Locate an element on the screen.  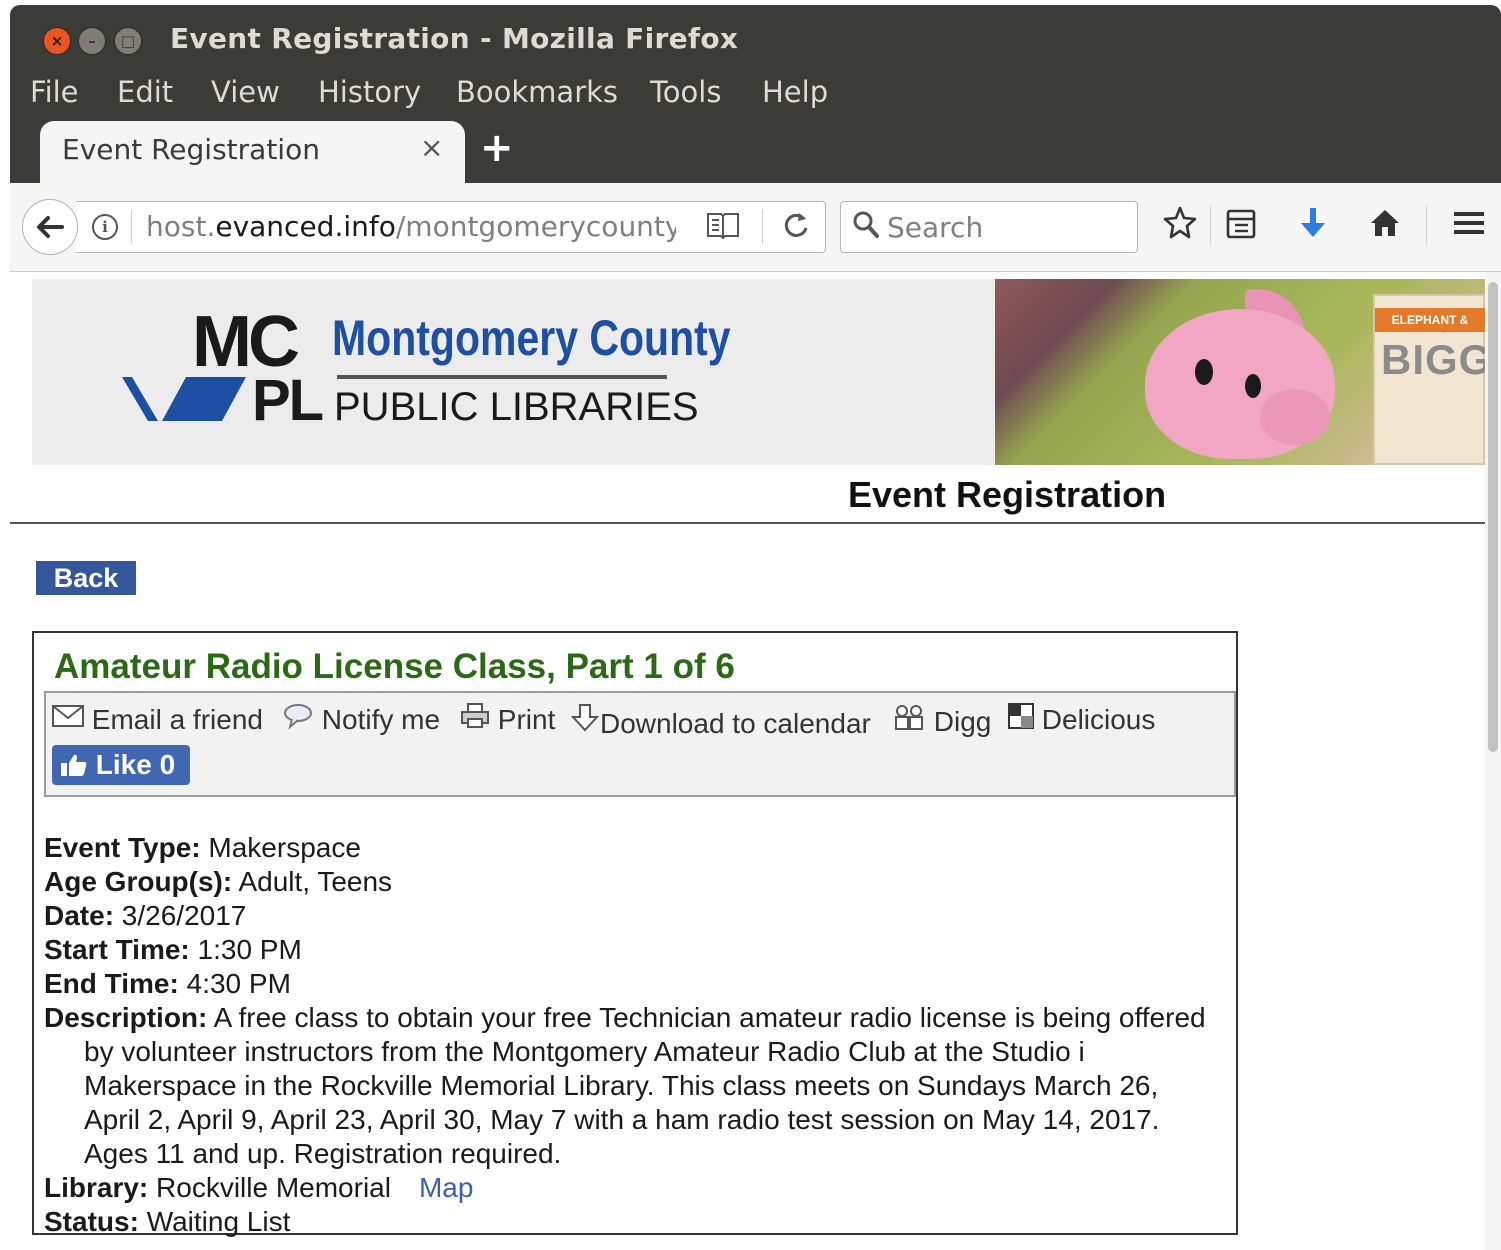
field-label: Date: is located at coordinates (79, 915).